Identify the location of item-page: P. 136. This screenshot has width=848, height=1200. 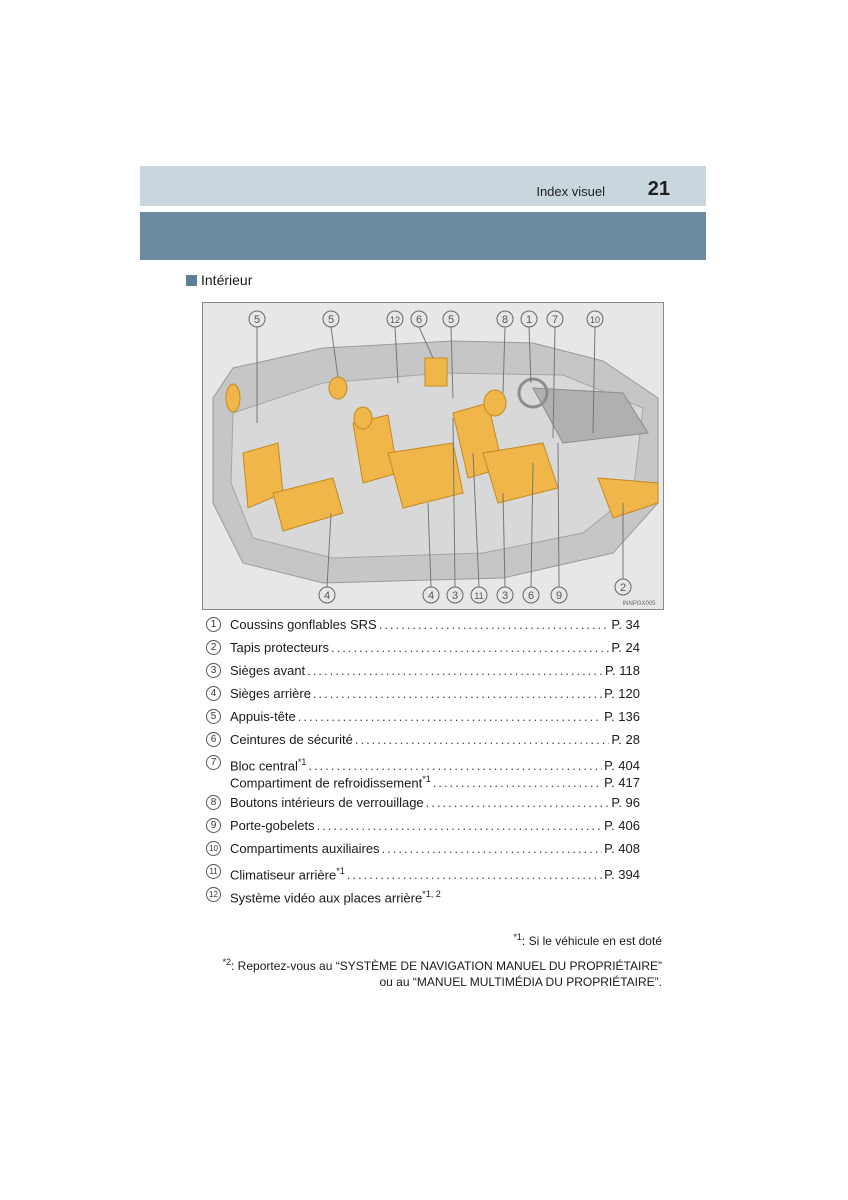
(622, 716).